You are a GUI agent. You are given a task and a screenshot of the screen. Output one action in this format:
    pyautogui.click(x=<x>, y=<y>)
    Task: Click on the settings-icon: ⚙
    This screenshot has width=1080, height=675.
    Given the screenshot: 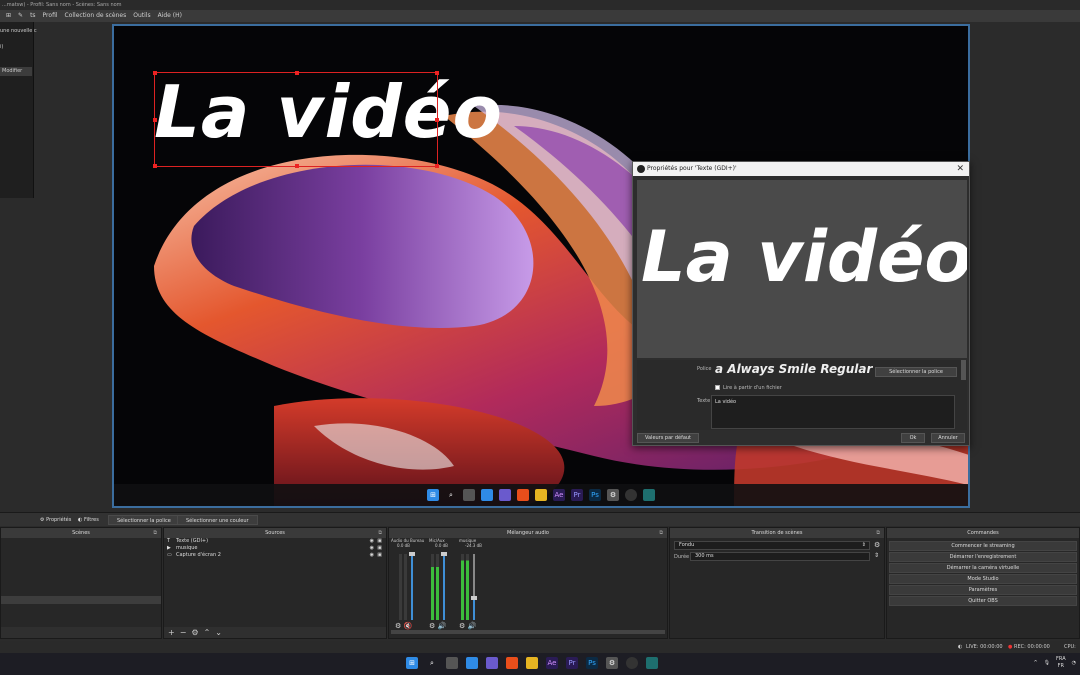 What is the action you would take?
    pyautogui.click(x=612, y=663)
    